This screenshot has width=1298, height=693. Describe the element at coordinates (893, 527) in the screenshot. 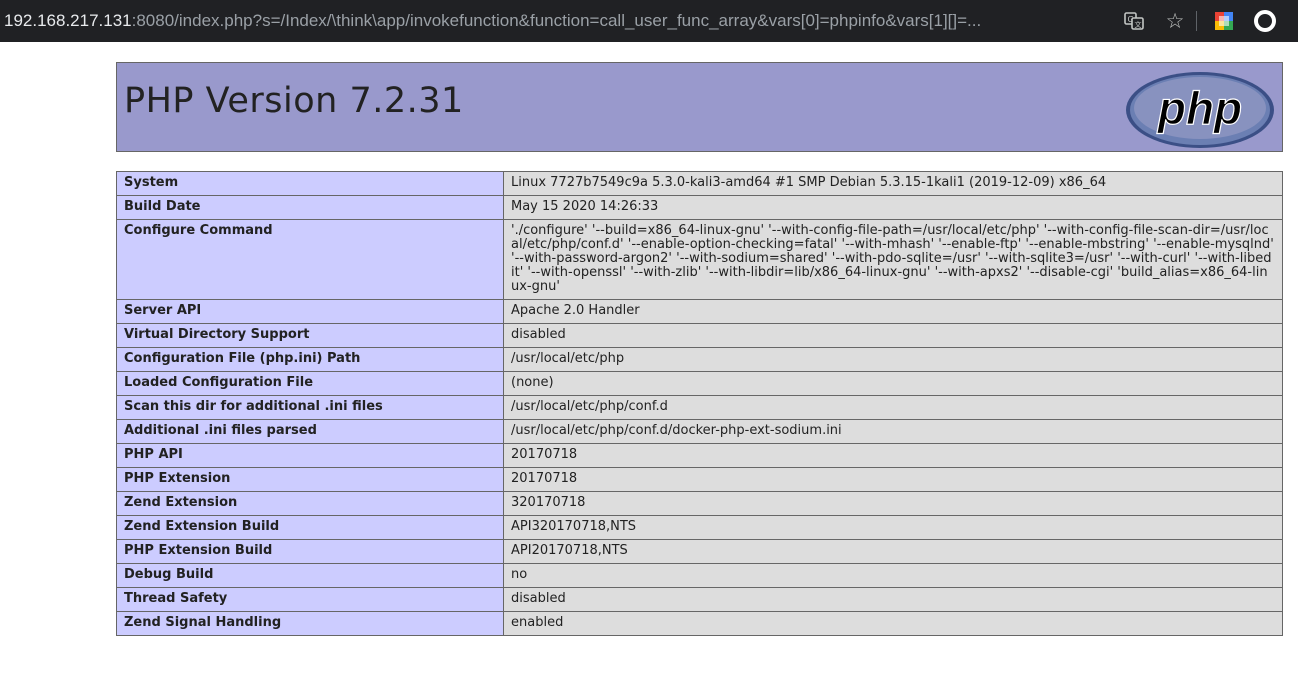

I see `row-value: API320170718,NTS` at that location.